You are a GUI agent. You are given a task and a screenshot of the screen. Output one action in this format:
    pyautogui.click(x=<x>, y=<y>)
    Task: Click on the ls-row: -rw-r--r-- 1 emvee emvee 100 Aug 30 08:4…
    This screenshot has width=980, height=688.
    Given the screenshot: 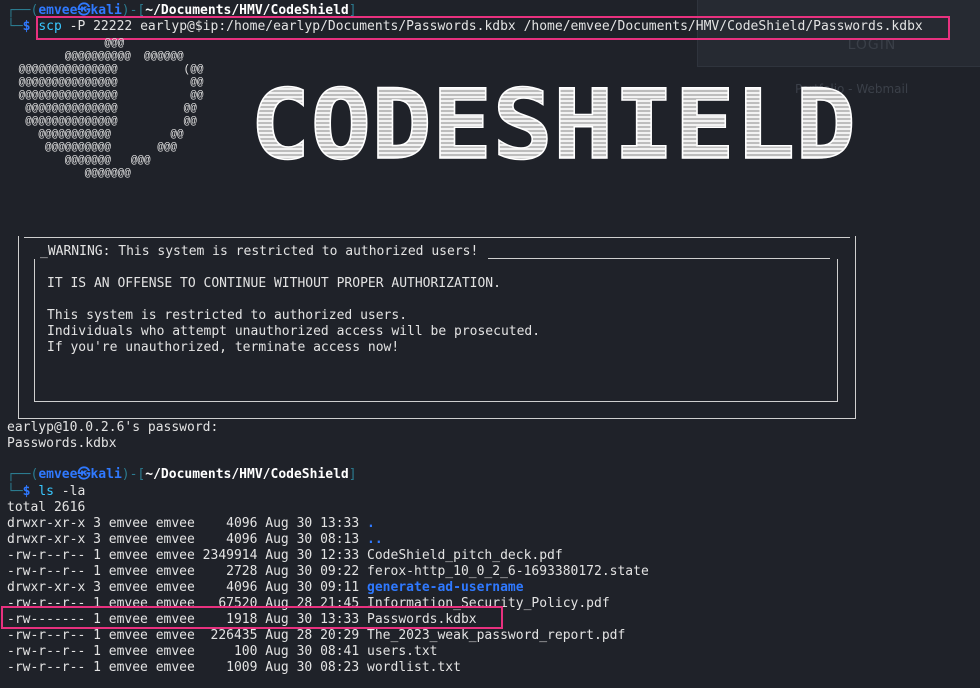 What is the action you would take?
    pyautogui.click(x=222, y=652)
    